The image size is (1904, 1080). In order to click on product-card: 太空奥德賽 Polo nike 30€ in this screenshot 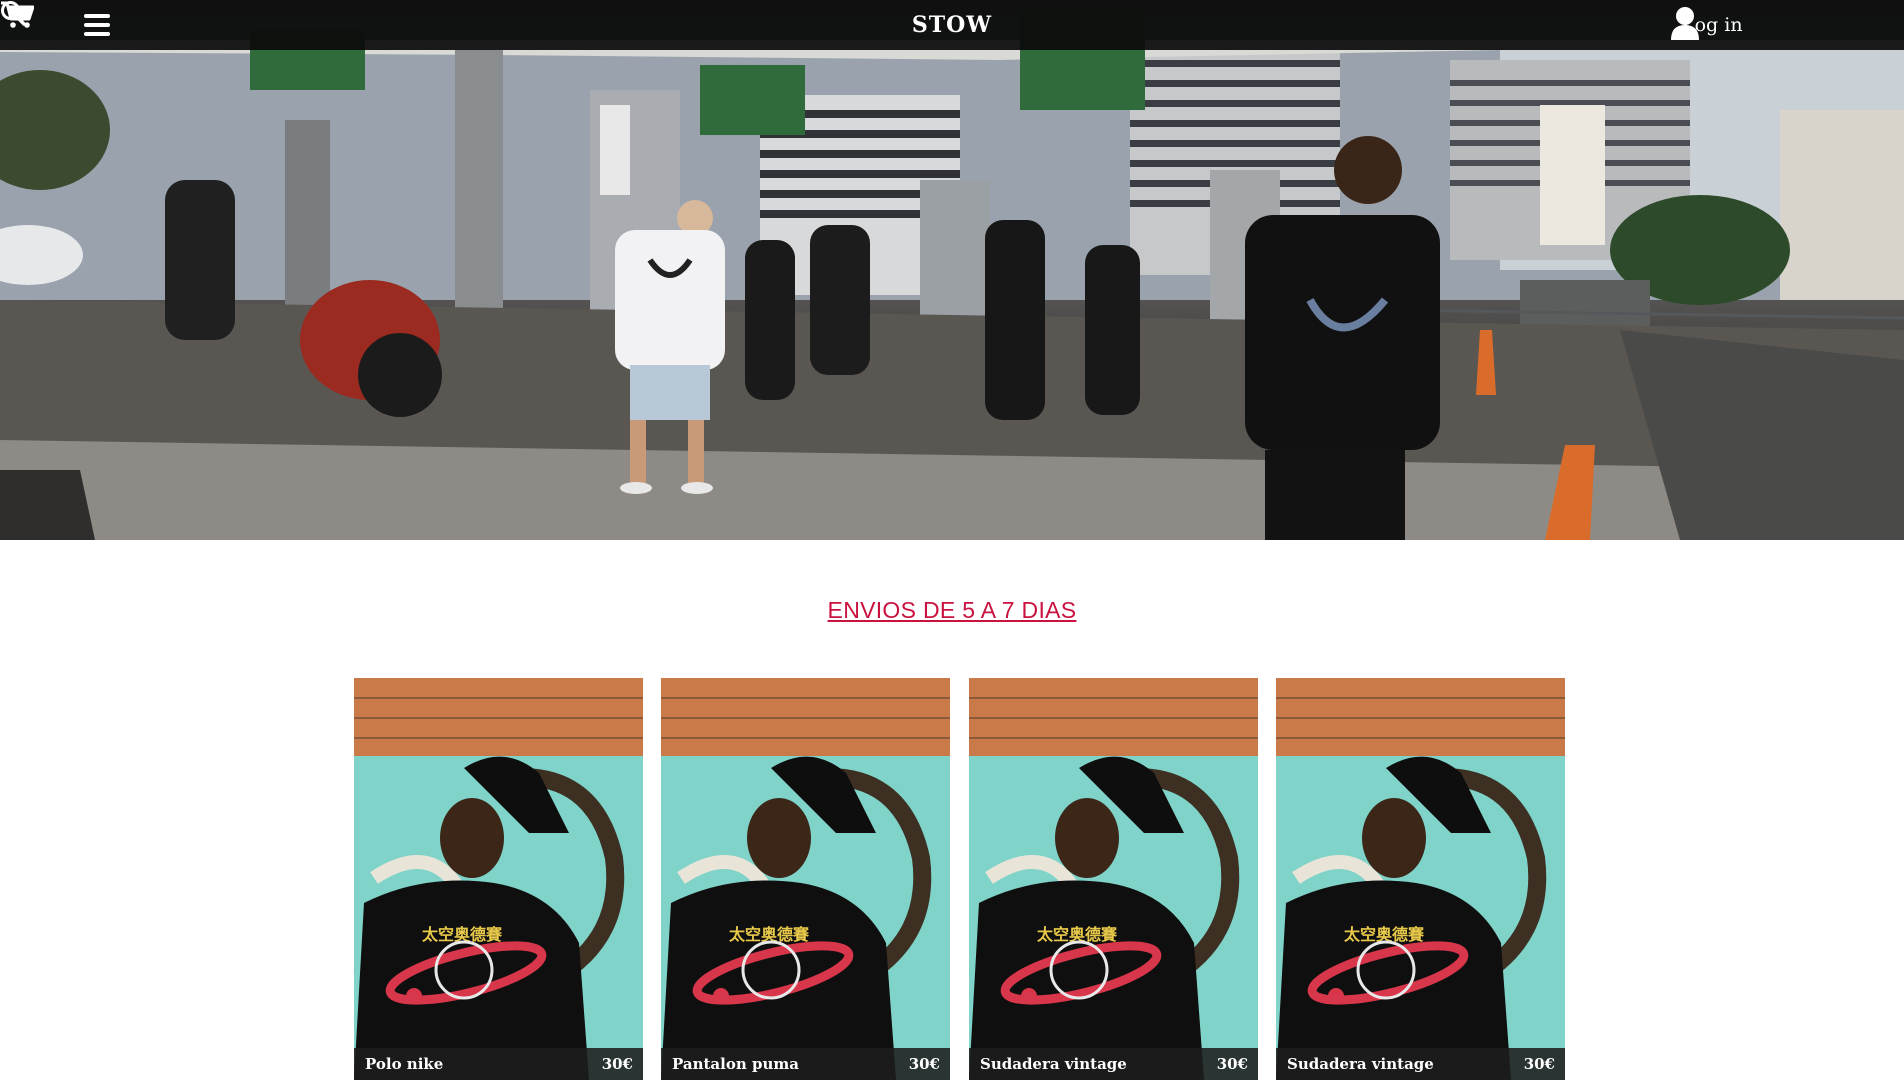, I will do `click(498, 879)`.